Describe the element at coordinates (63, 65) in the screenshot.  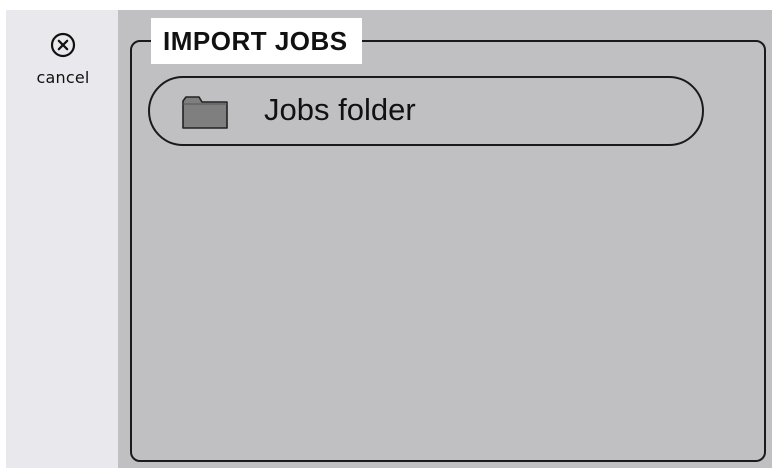
I see `cancel-button: cancel` at that location.